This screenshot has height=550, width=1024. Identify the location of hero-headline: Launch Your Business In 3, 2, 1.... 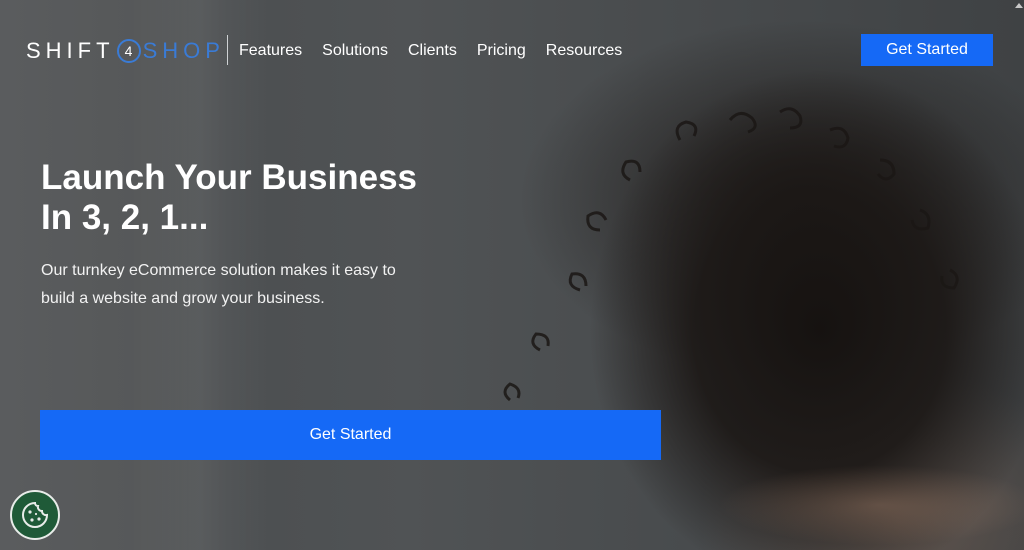
(261, 198).